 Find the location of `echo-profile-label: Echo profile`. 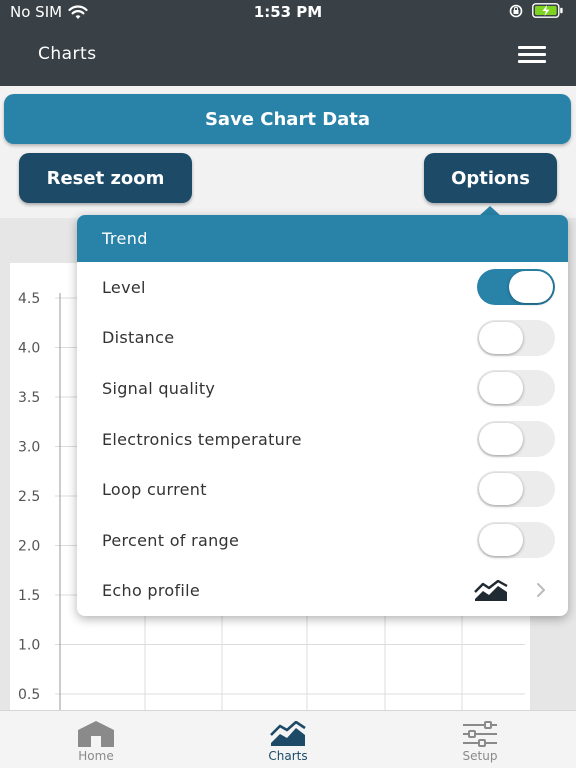

echo-profile-label: Echo profile is located at coordinates (151, 591).